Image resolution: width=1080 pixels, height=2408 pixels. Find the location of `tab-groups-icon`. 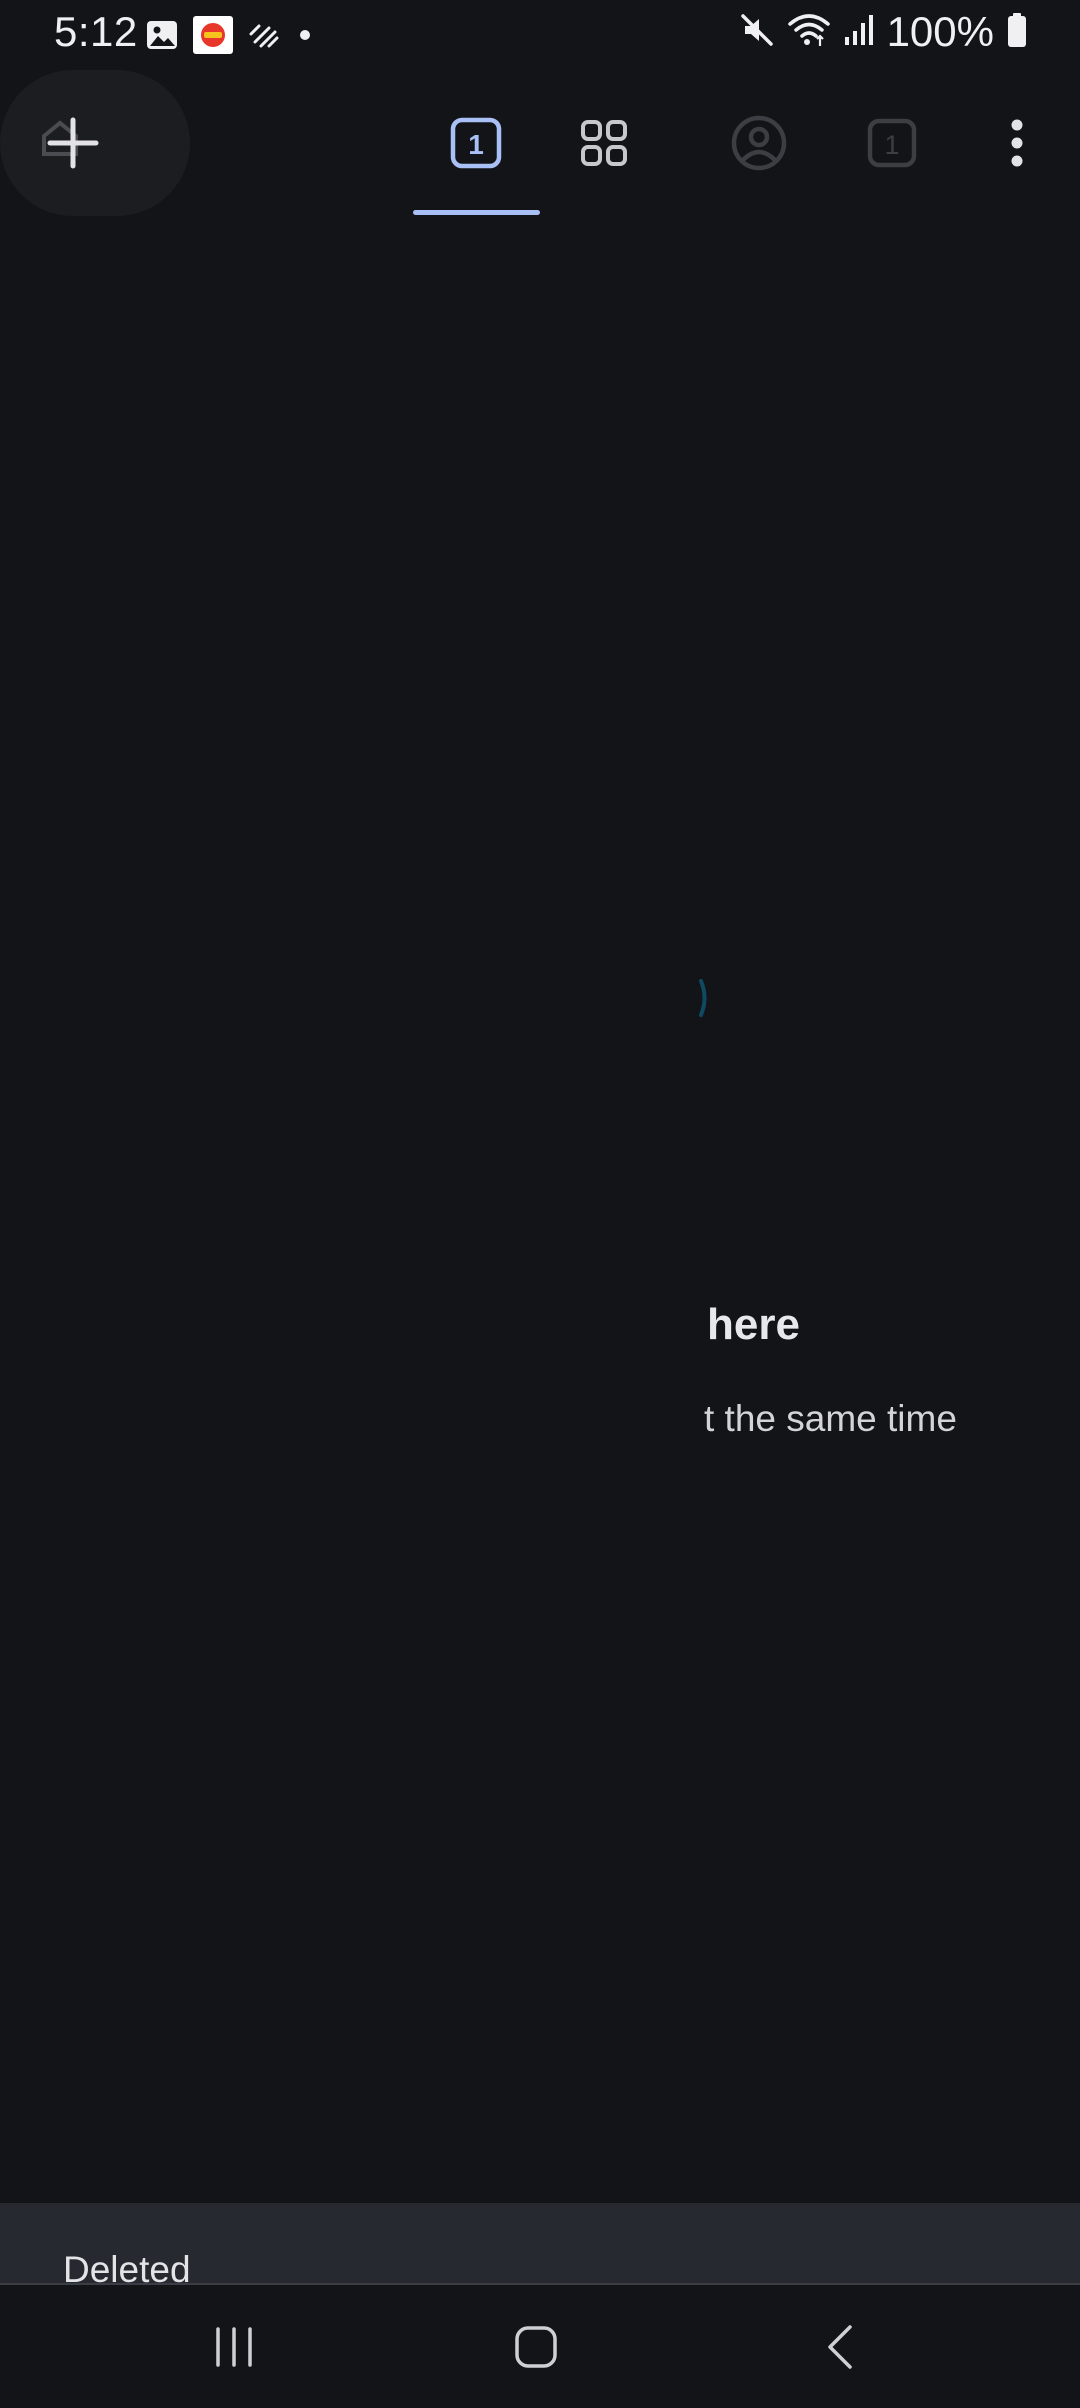

tab-groups-icon is located at coordinates (604, 143).